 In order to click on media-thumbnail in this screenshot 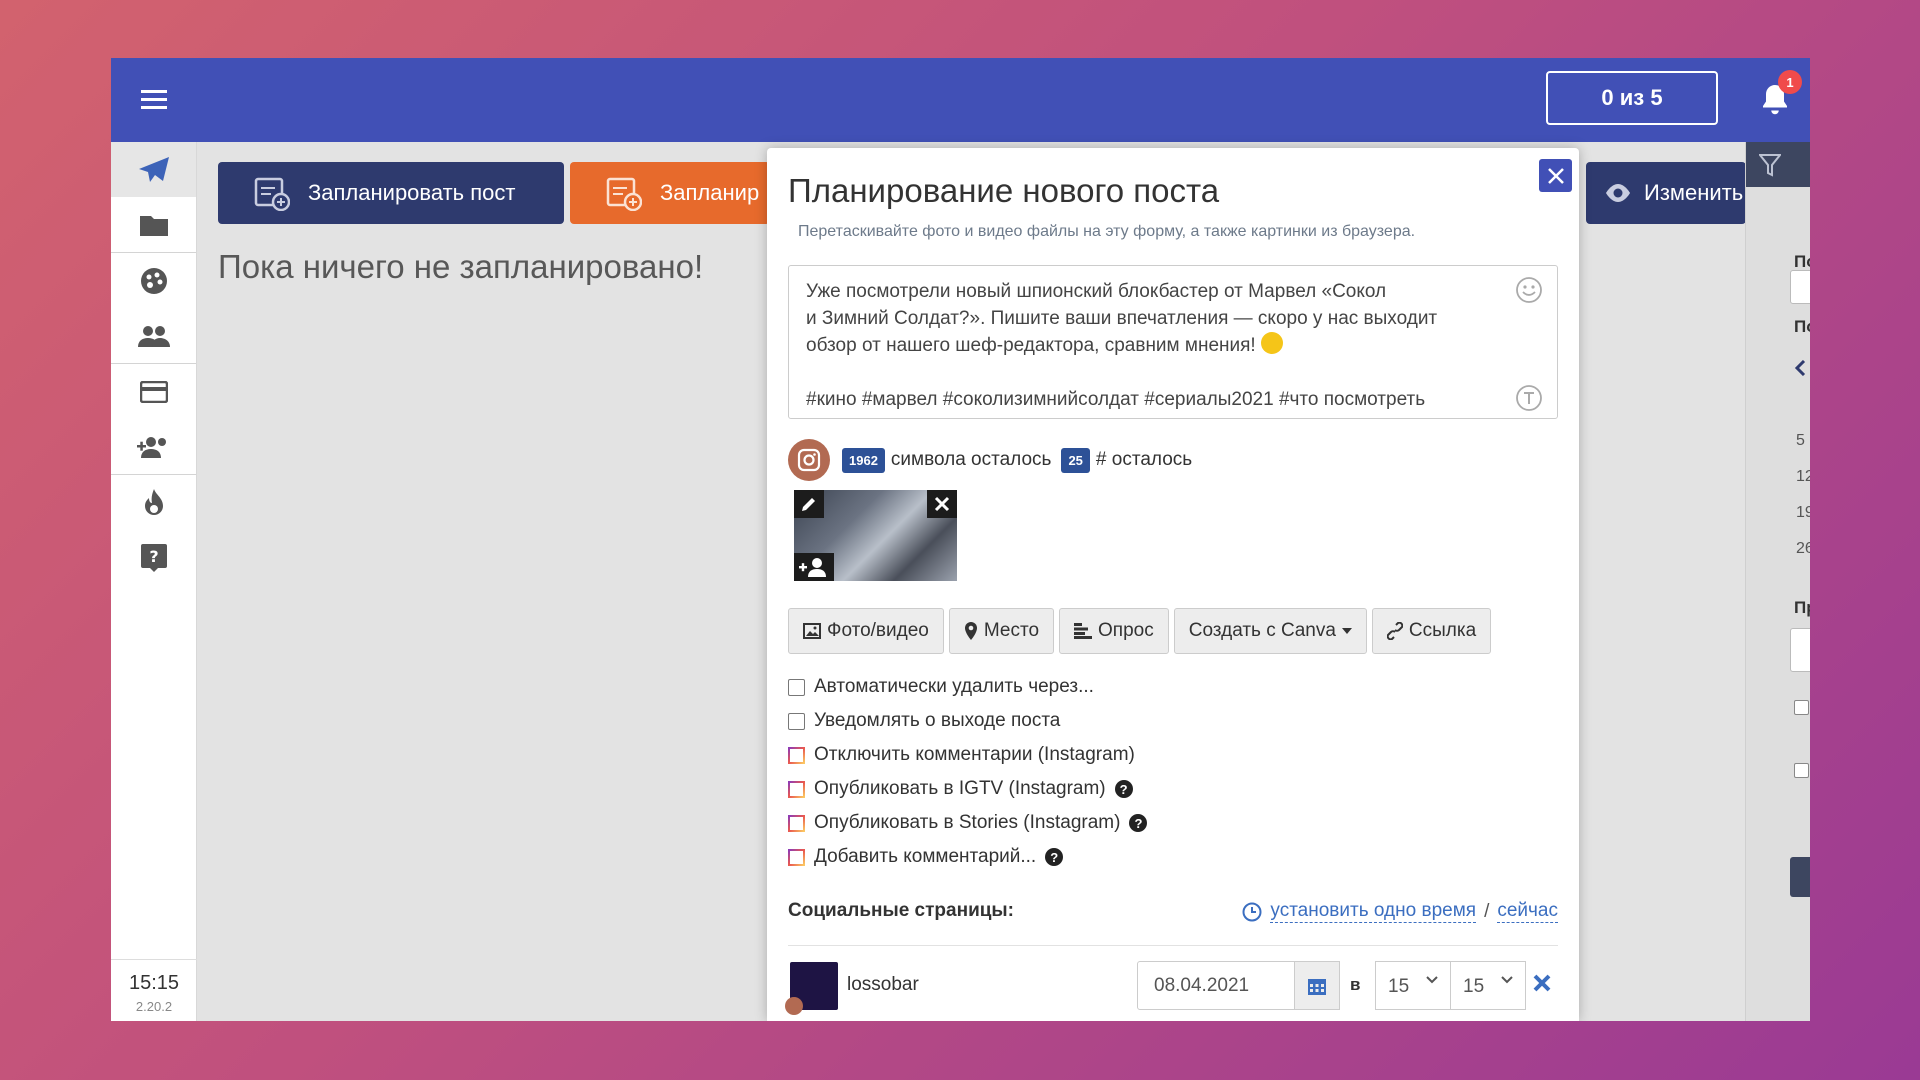, I will do `click(875, 535)`.